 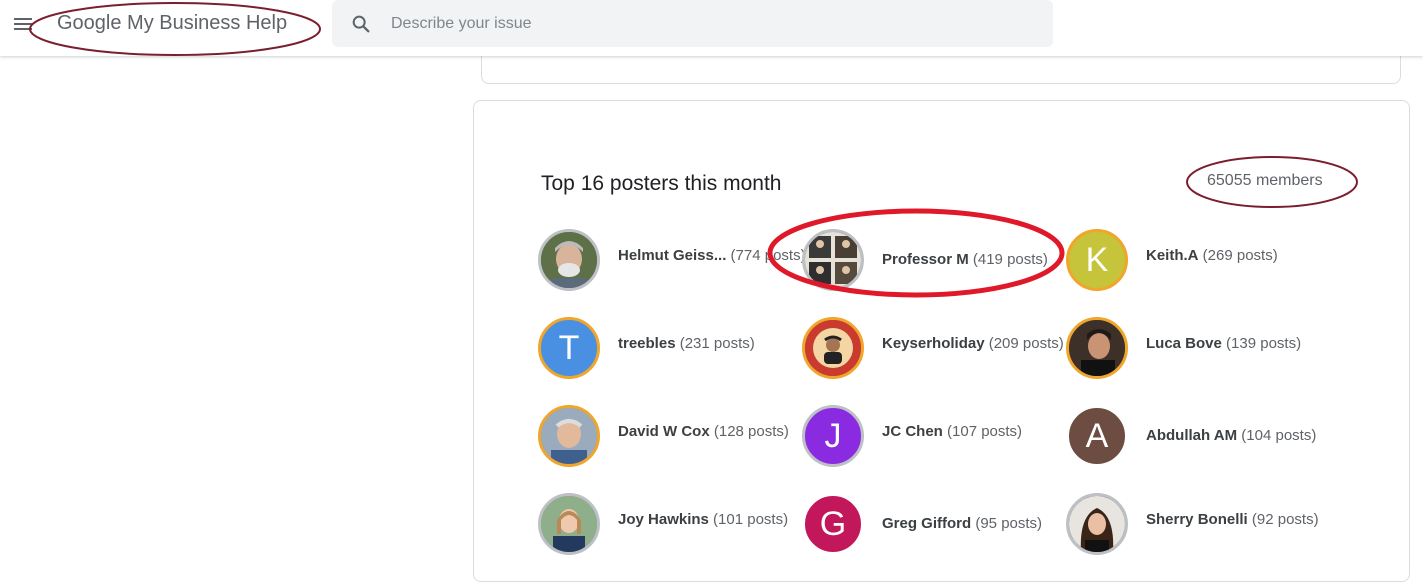 I want to click on poster-name: Professor M, so click(x=925, y=259).